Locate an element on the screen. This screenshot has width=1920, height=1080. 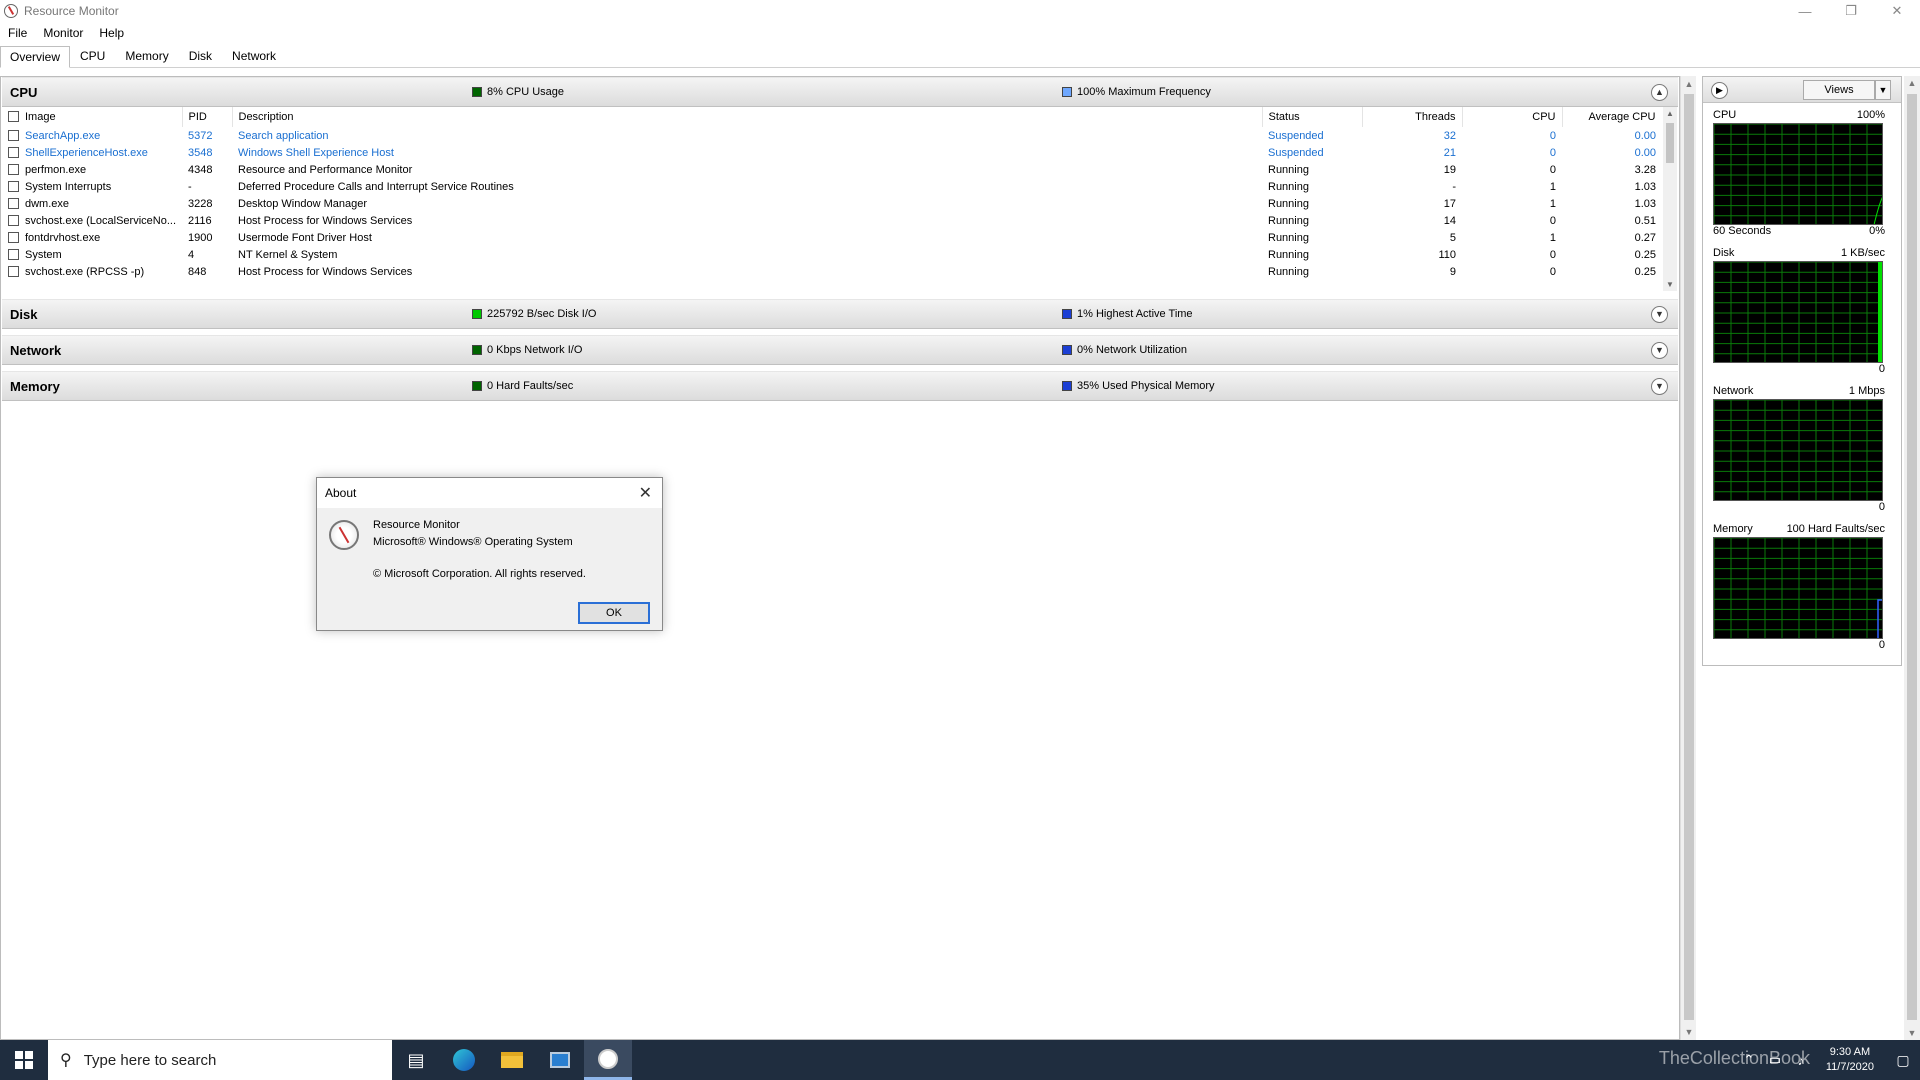
cpu-graph-max: 100% is located at coordinates (1870, 115).